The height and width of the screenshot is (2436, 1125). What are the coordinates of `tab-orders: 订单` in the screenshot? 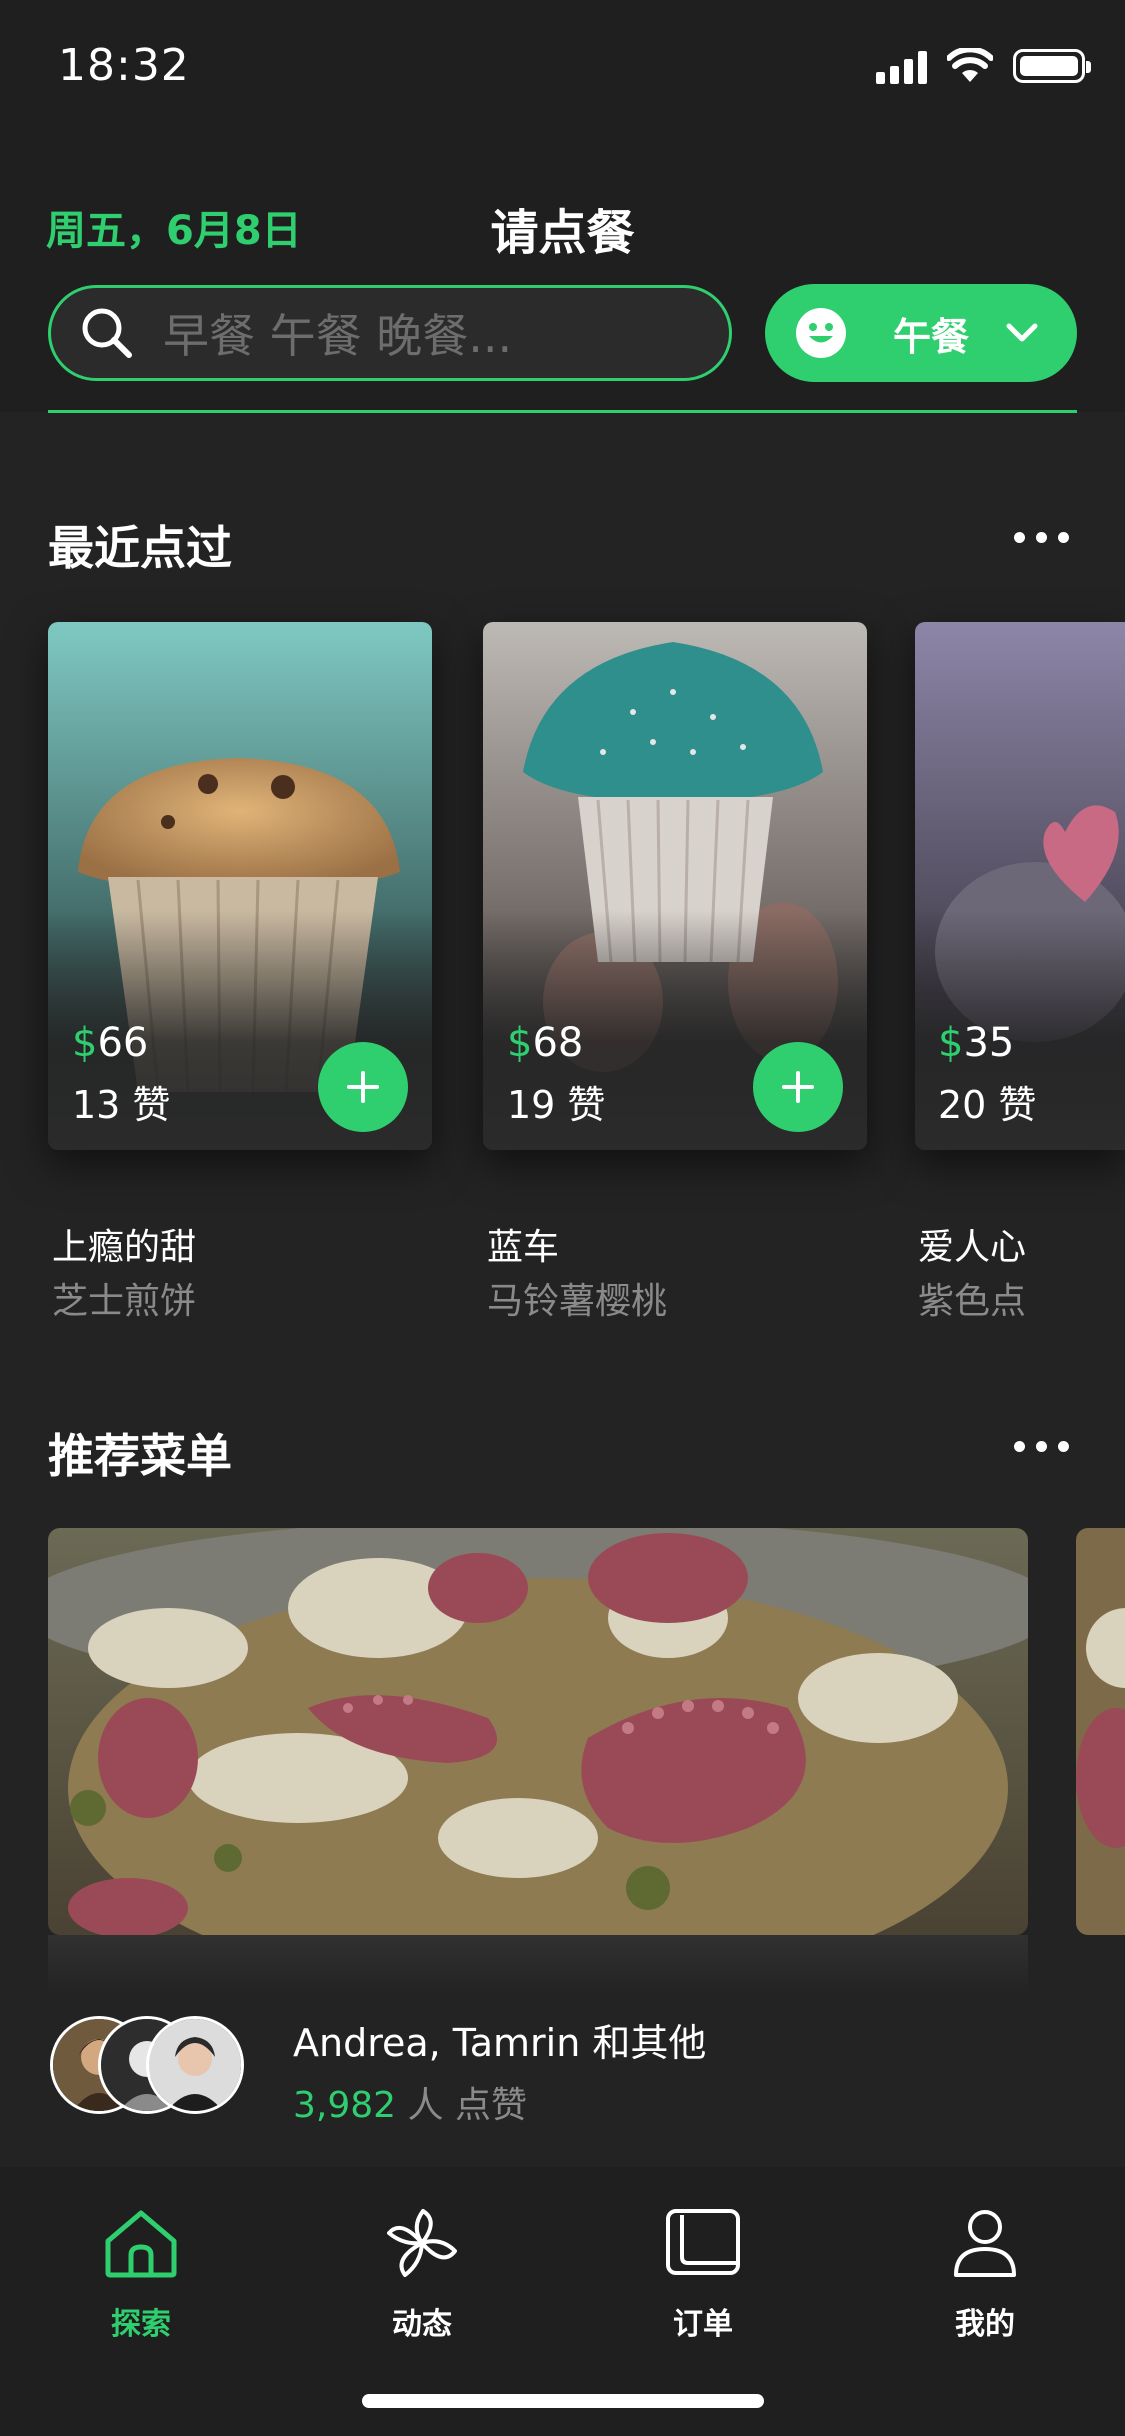 It's located at (703, 2275).